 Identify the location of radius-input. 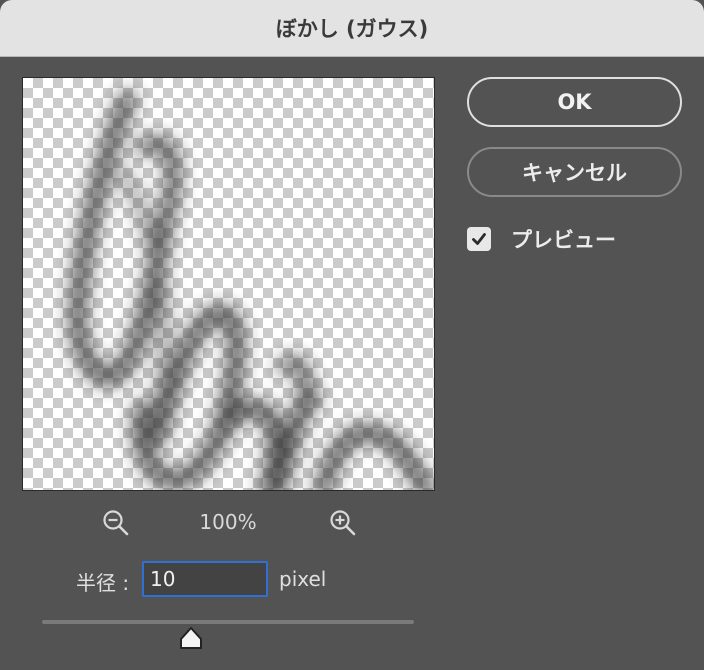
(205, 579).